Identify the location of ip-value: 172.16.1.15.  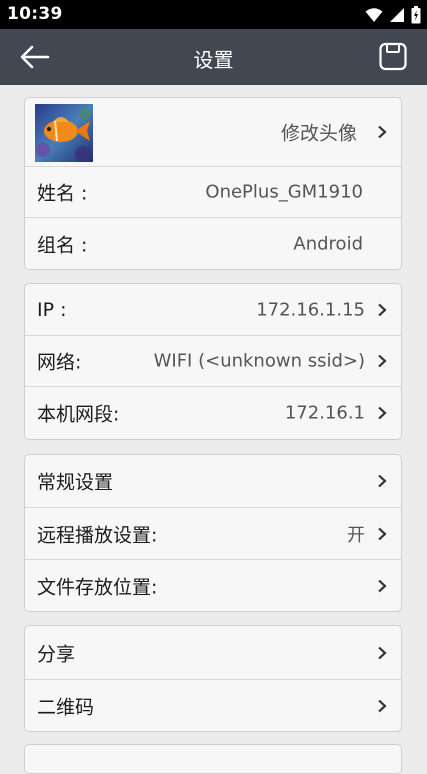
(310, 309).